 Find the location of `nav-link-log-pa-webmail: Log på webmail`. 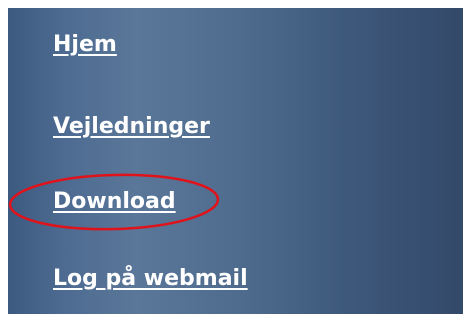

nav-link-log-pa-webmail: Log på webmail is located at coordinates (150, 279).